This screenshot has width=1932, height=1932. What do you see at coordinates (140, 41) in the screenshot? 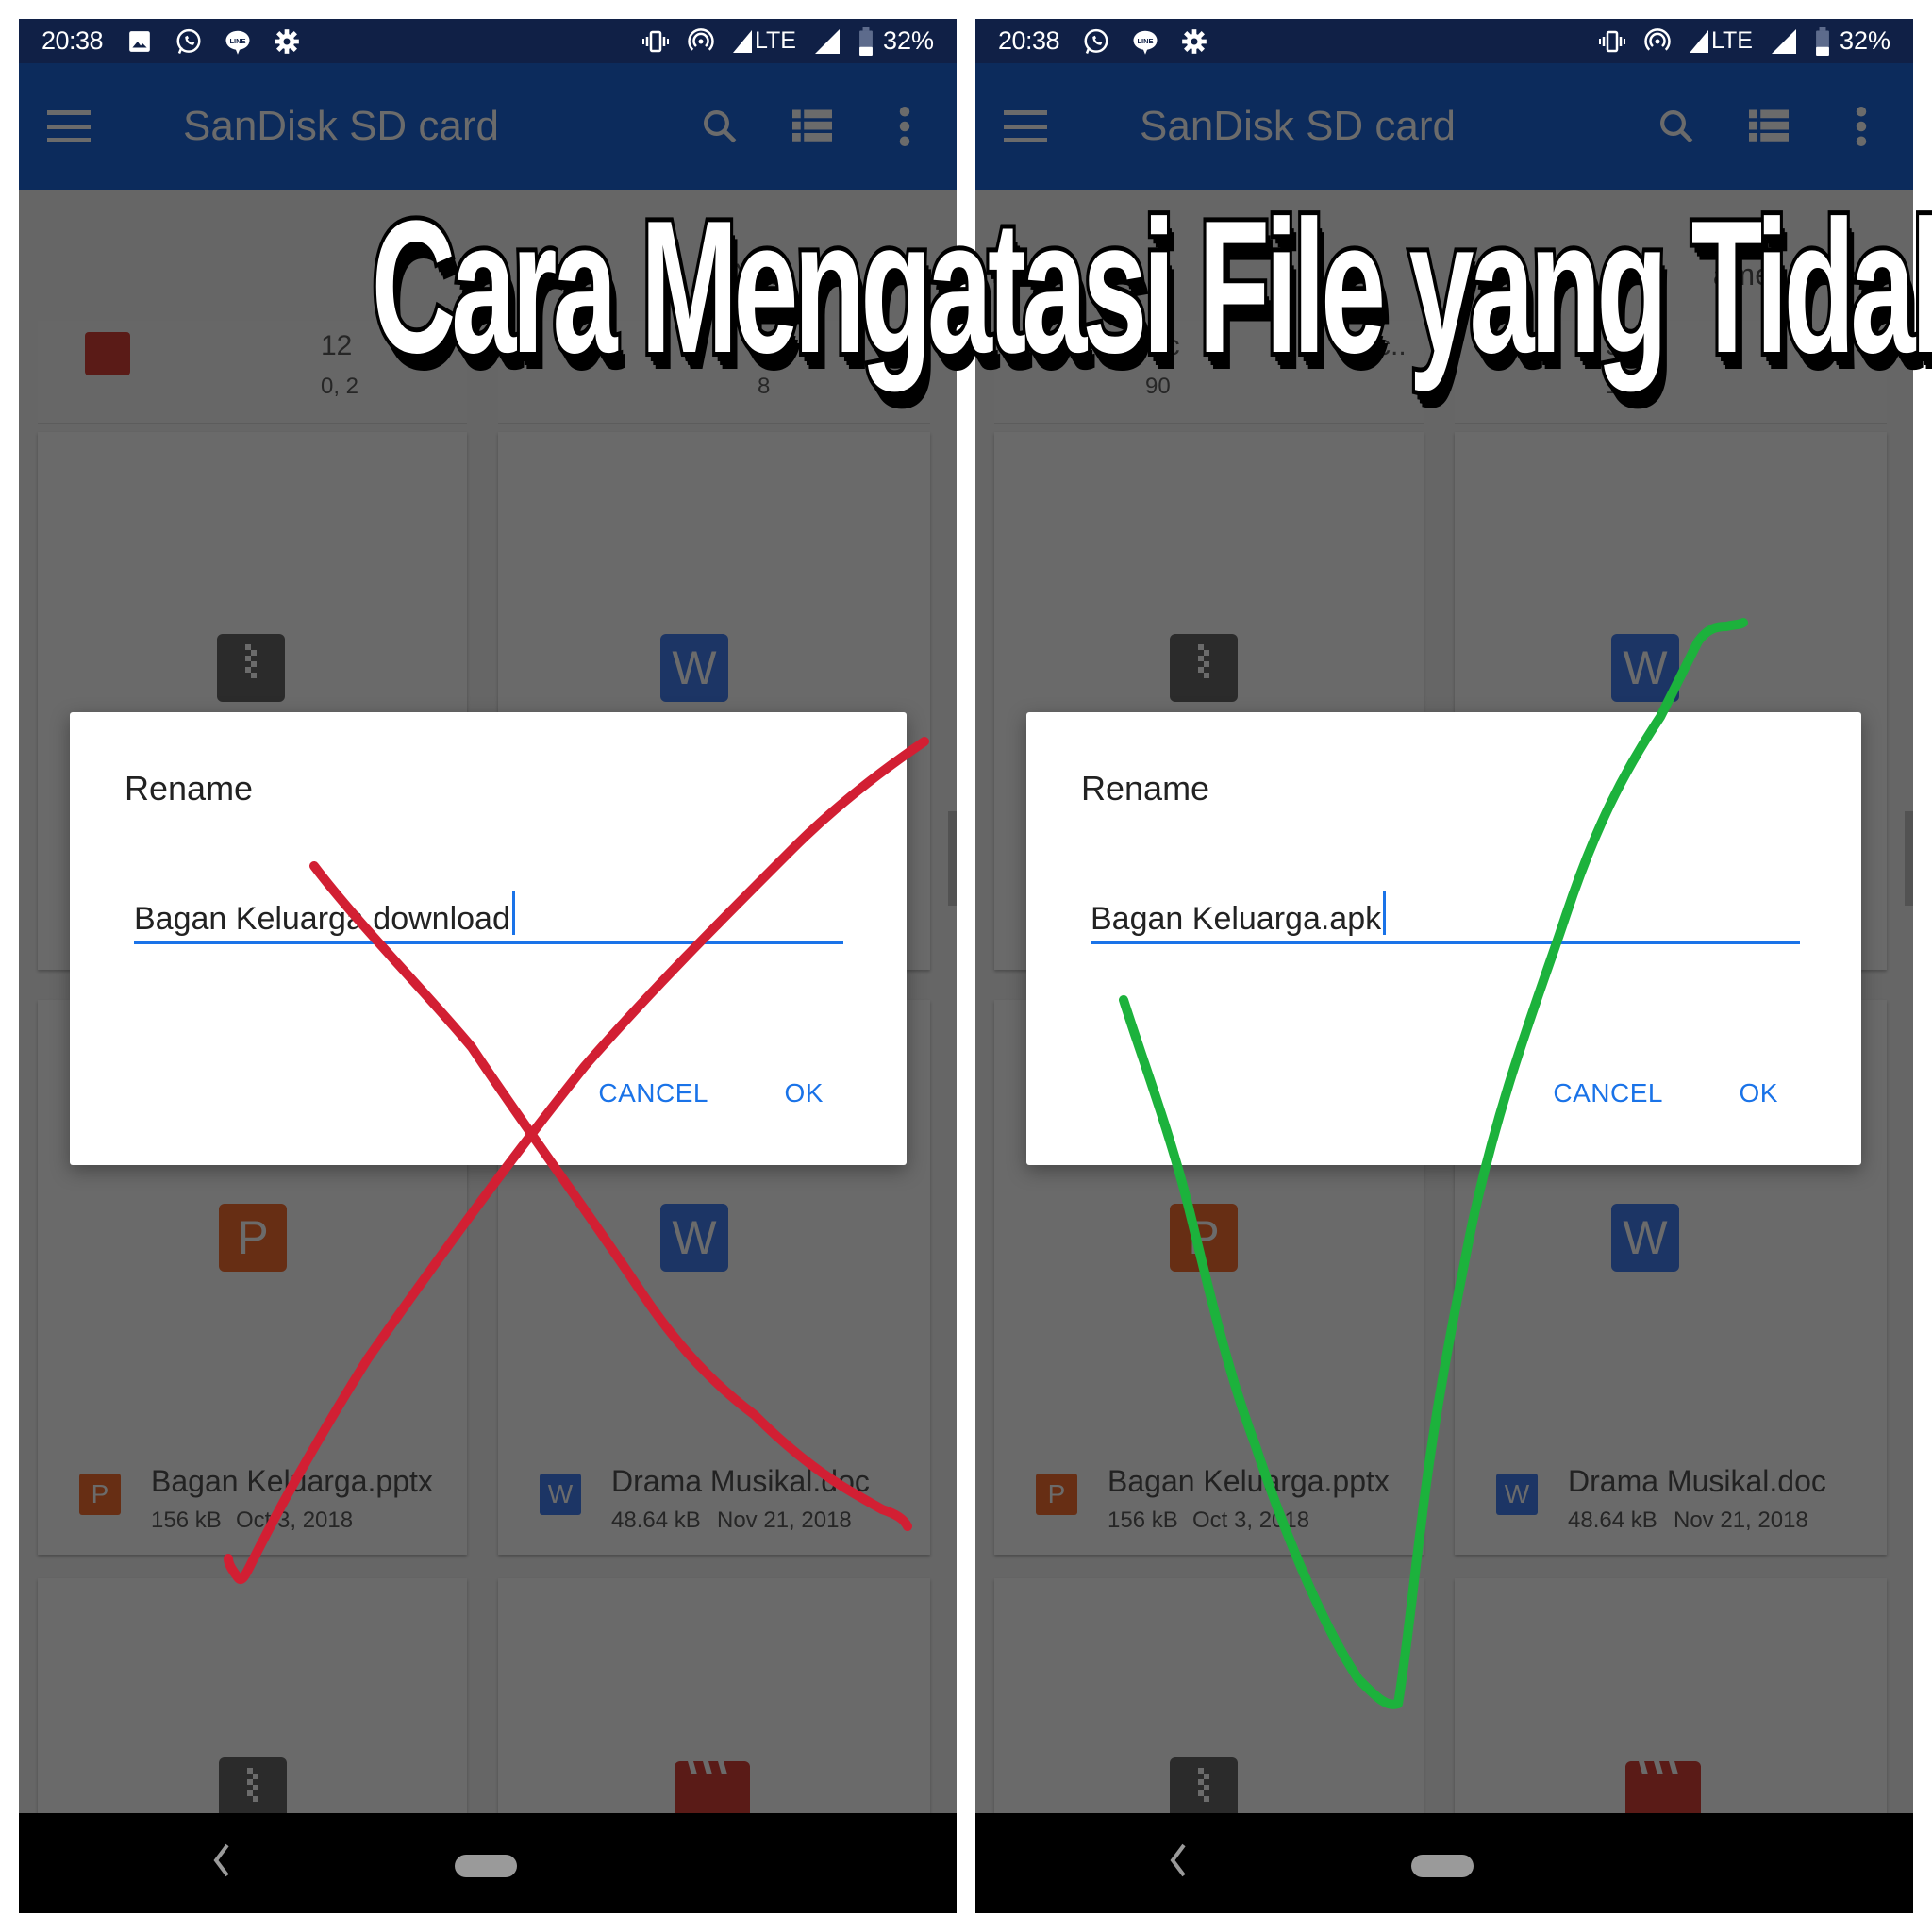
I see `gallery-icon` at bounding box center [140, 41].